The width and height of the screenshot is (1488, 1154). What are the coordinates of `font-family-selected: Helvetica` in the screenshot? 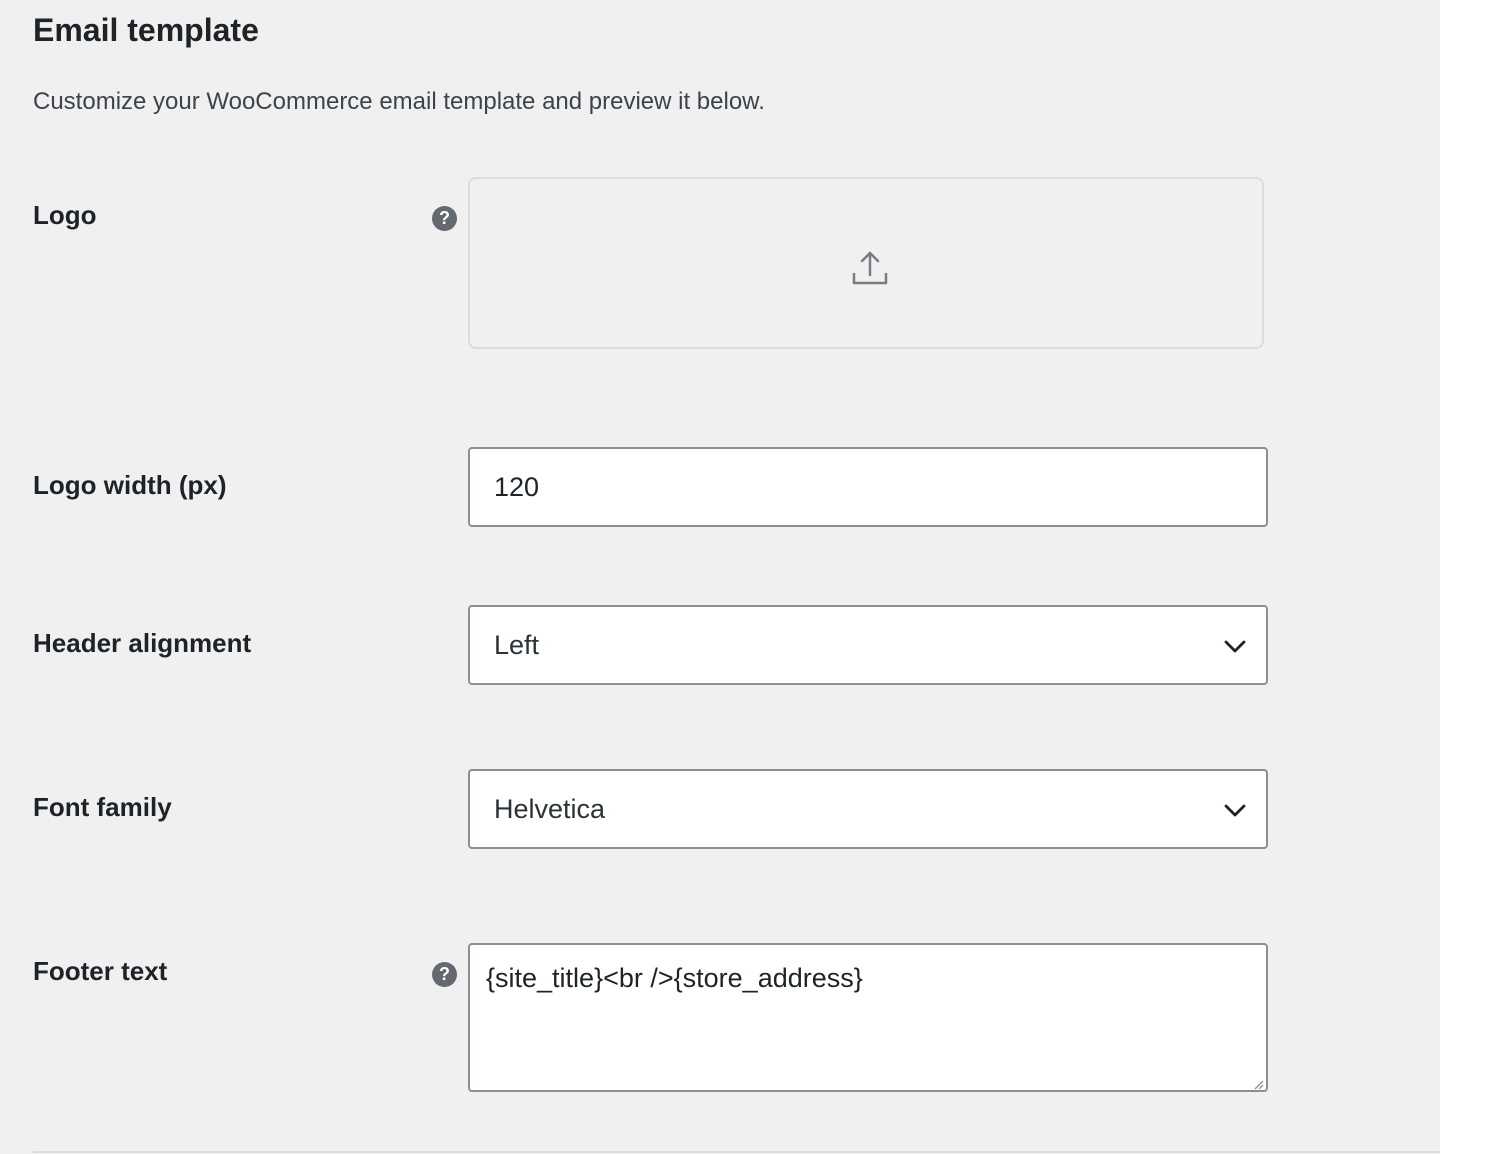 It's located at (550, 809).